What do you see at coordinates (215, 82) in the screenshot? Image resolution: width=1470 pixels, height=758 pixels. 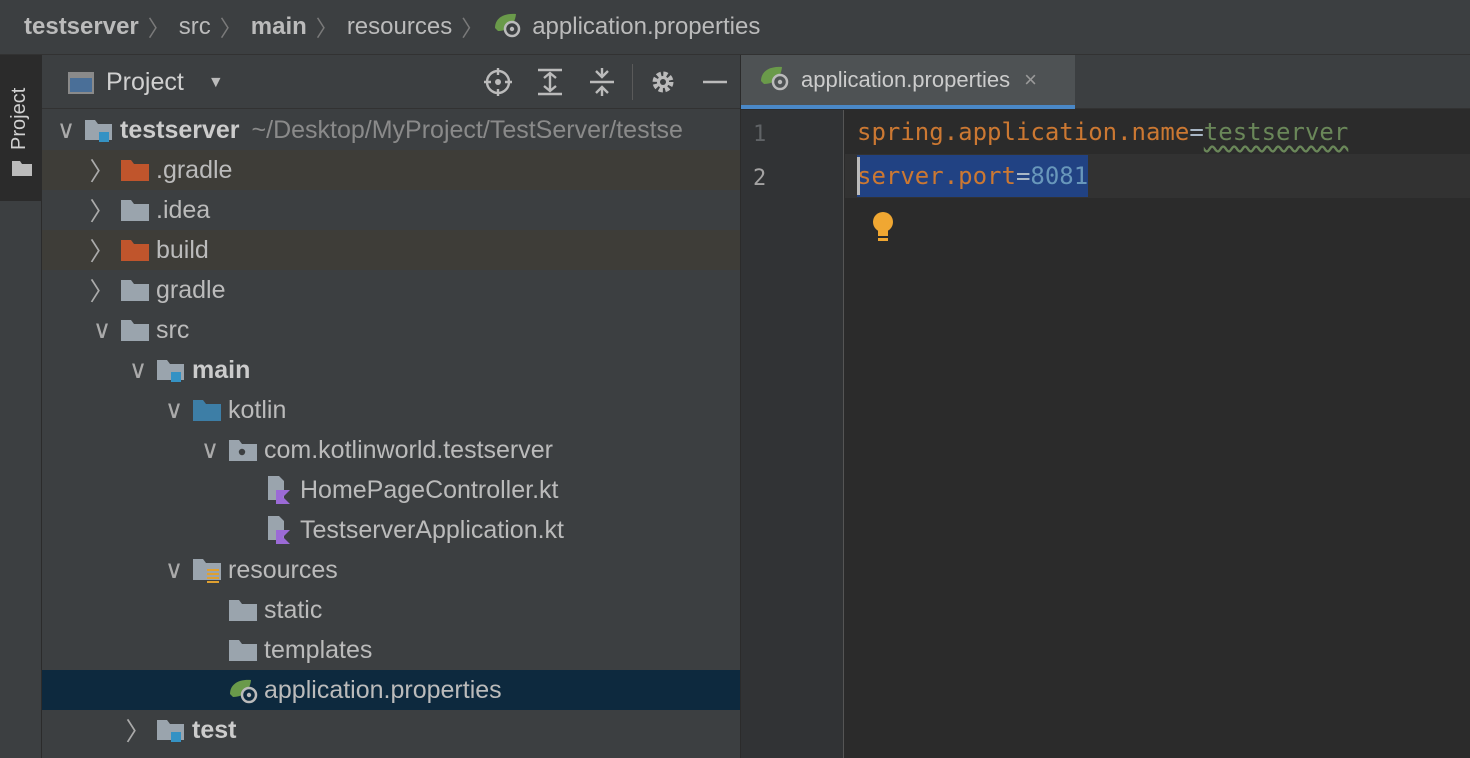 I see `chevron-down-icon: ▼` at bounding box center [215, 82].